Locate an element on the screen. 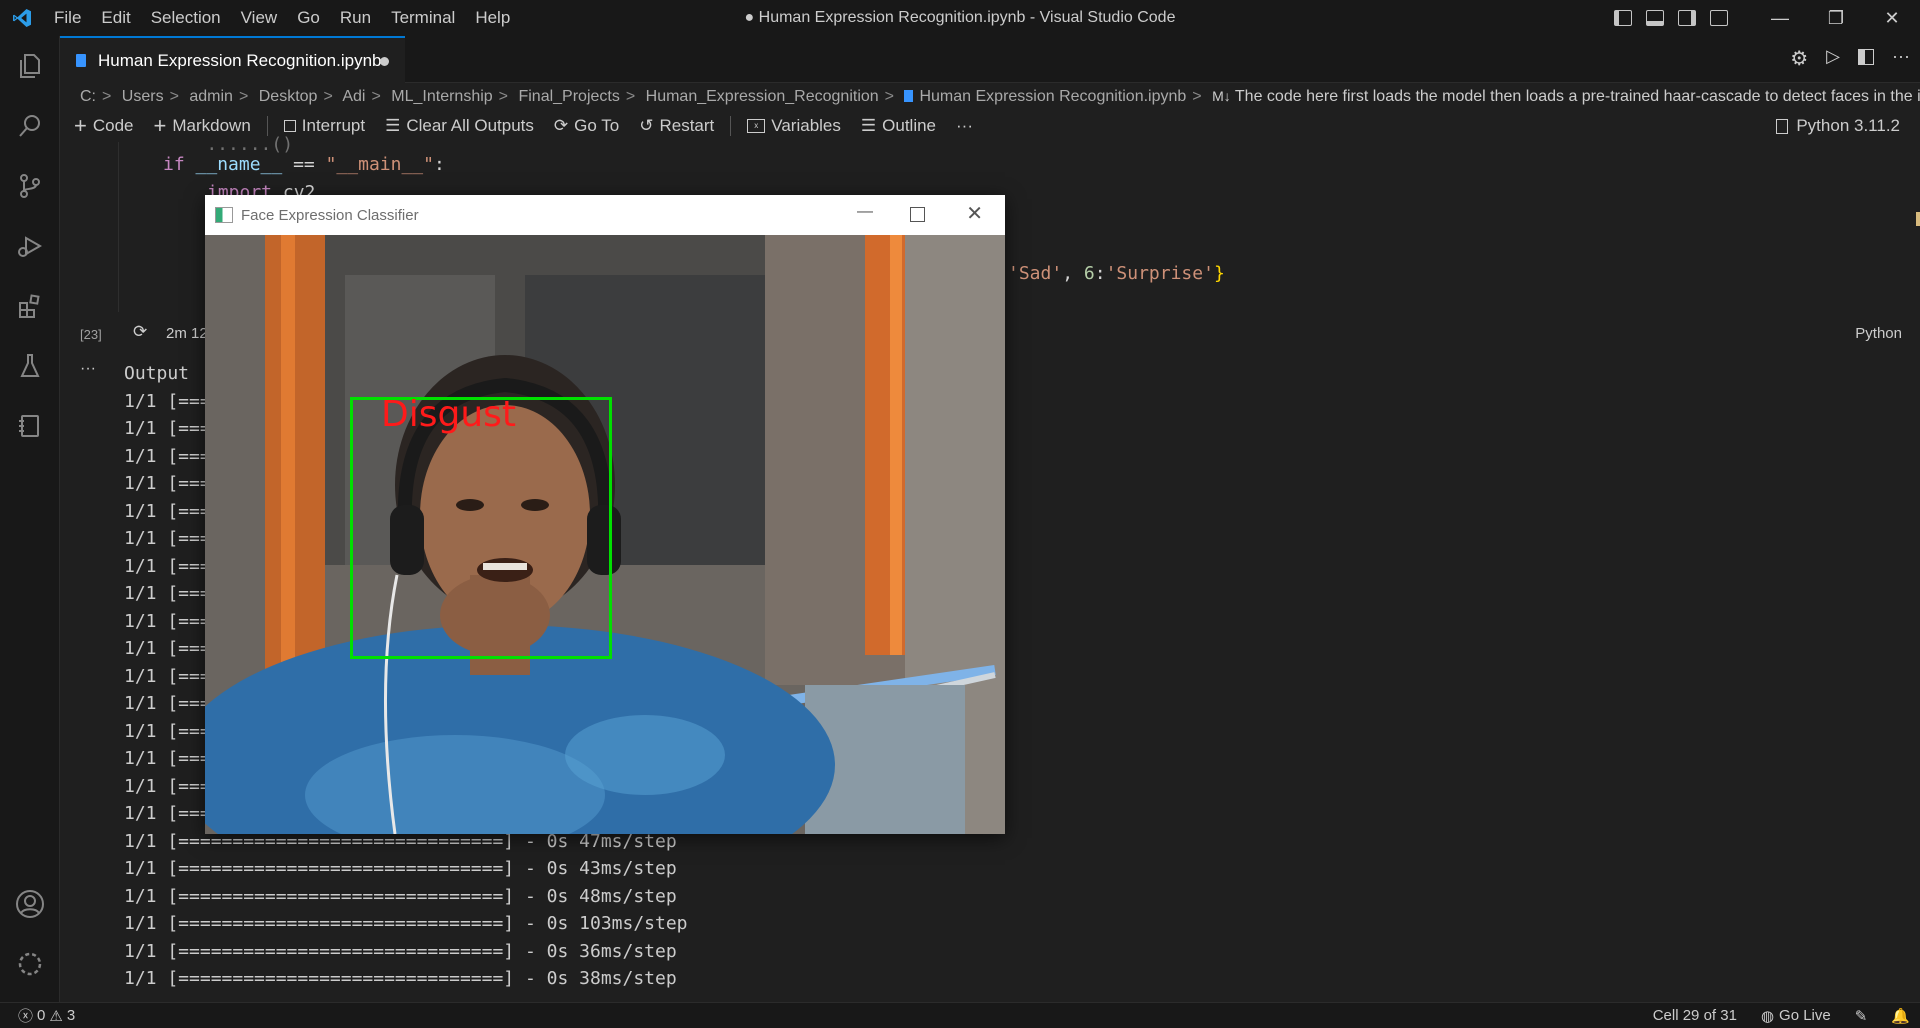 This screenshot has height=1028, width=1920. variables-button: x Variables is located at coordinates (794, 126).